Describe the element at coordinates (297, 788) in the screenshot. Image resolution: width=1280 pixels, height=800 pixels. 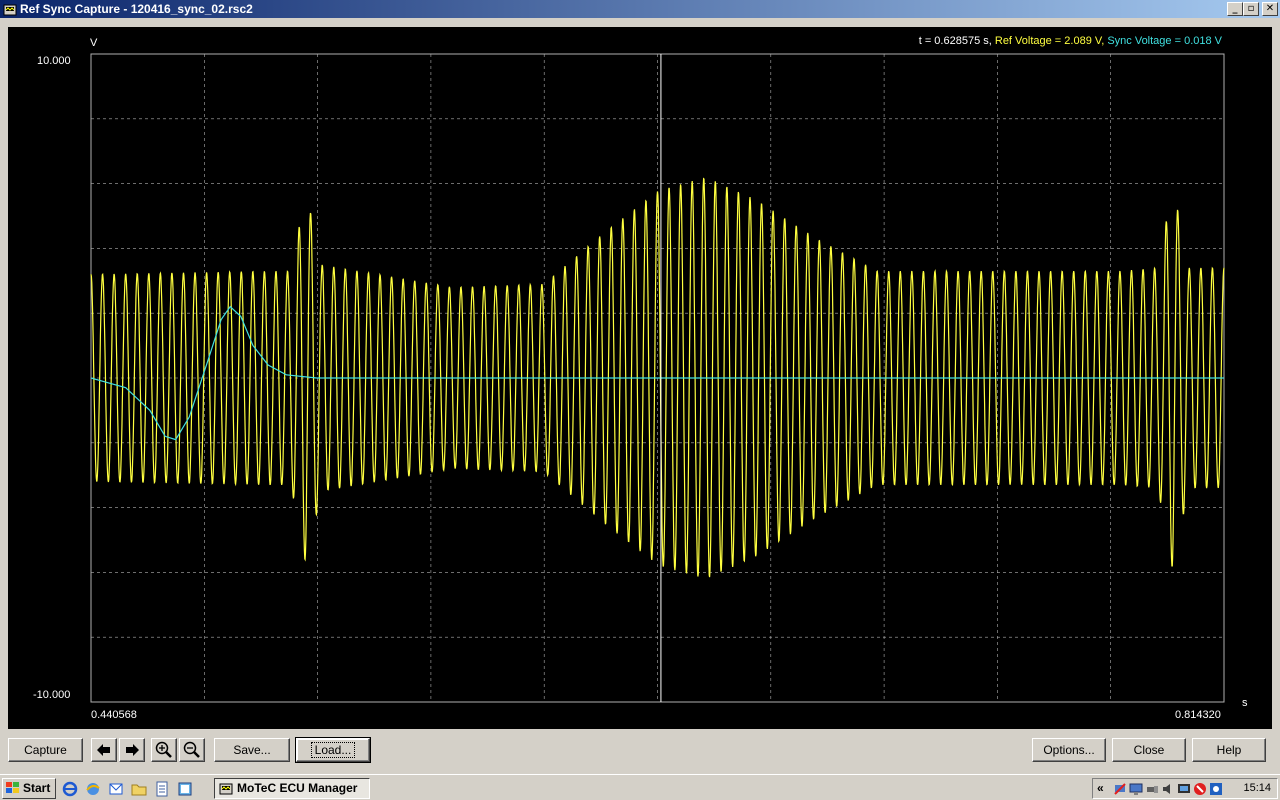
I see `taskbar-item-label: MoTeC ECU Manager` at that location.